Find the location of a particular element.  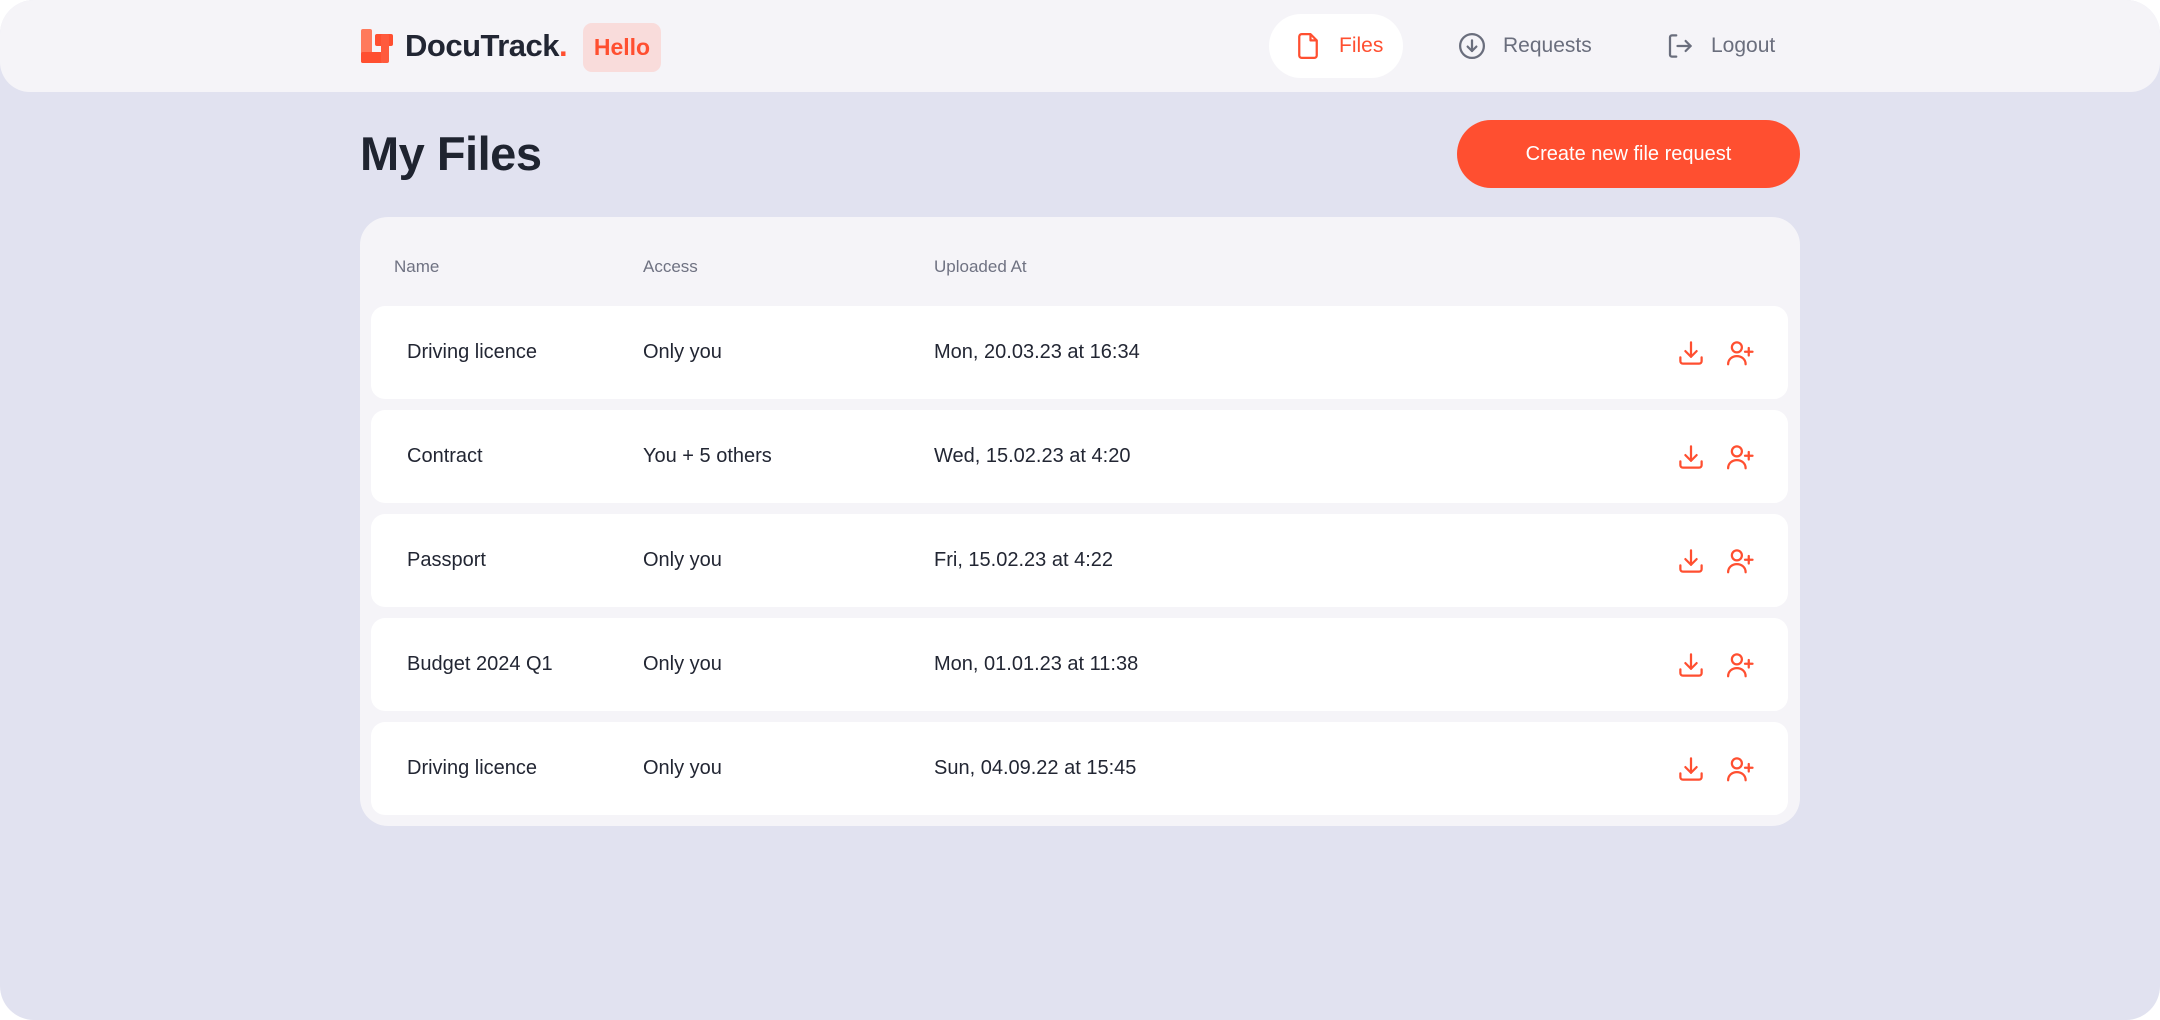

file-uploaded-at: Fri, 15.02.23 at 4:22 is located at coordinates (1024, 560).